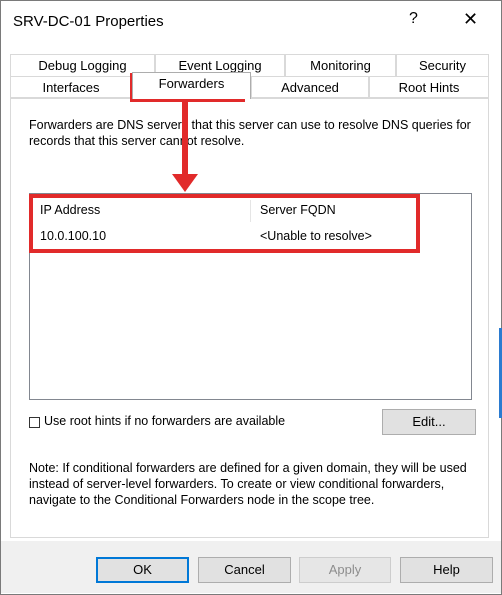 This screenshot has width=502, height=595. What do you see at coordinates (345, 570) in the screenshot?
I see `apply-button: Apply` at bounding box center [345, 570].